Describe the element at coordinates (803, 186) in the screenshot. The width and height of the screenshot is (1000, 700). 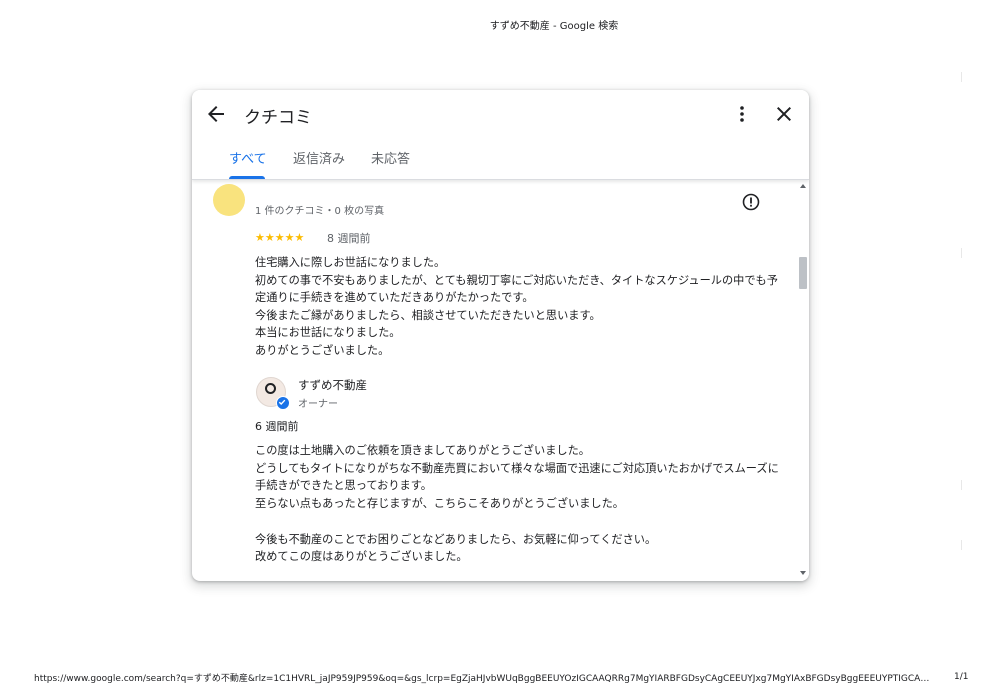
I see `scroll-up-arrow-icon` at that location.